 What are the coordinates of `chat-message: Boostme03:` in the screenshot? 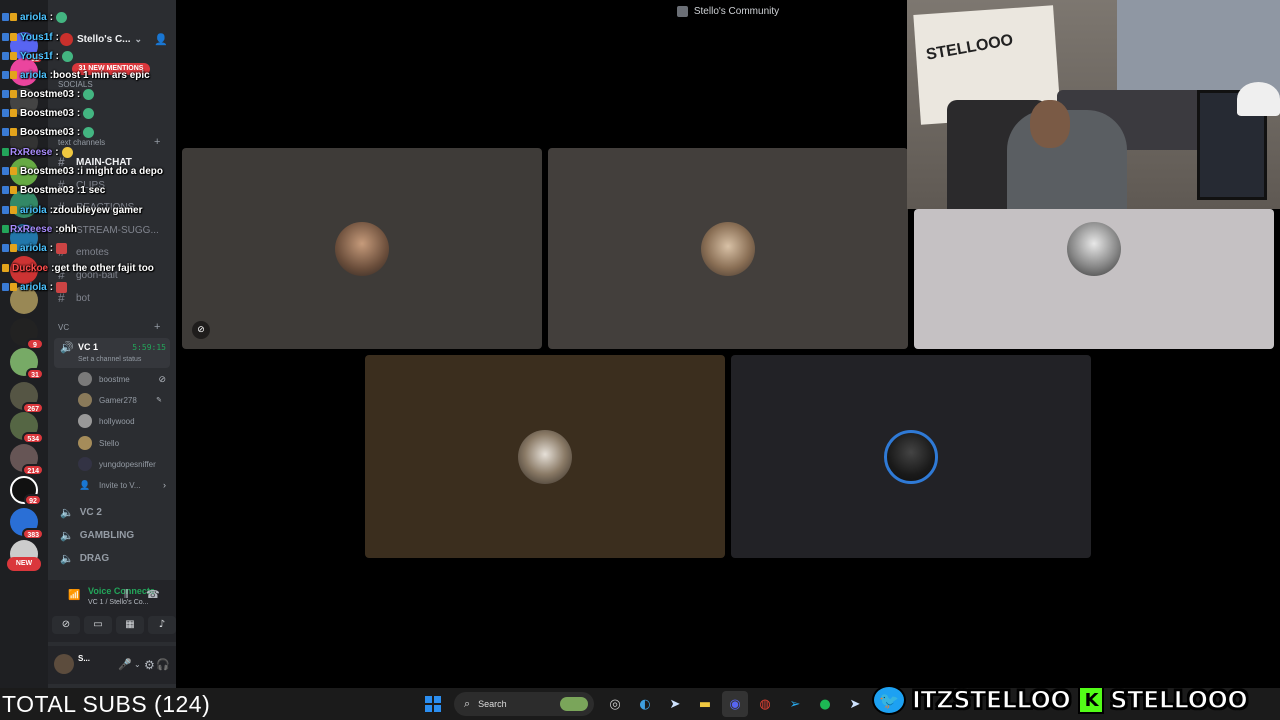 It's located at (48, 94).